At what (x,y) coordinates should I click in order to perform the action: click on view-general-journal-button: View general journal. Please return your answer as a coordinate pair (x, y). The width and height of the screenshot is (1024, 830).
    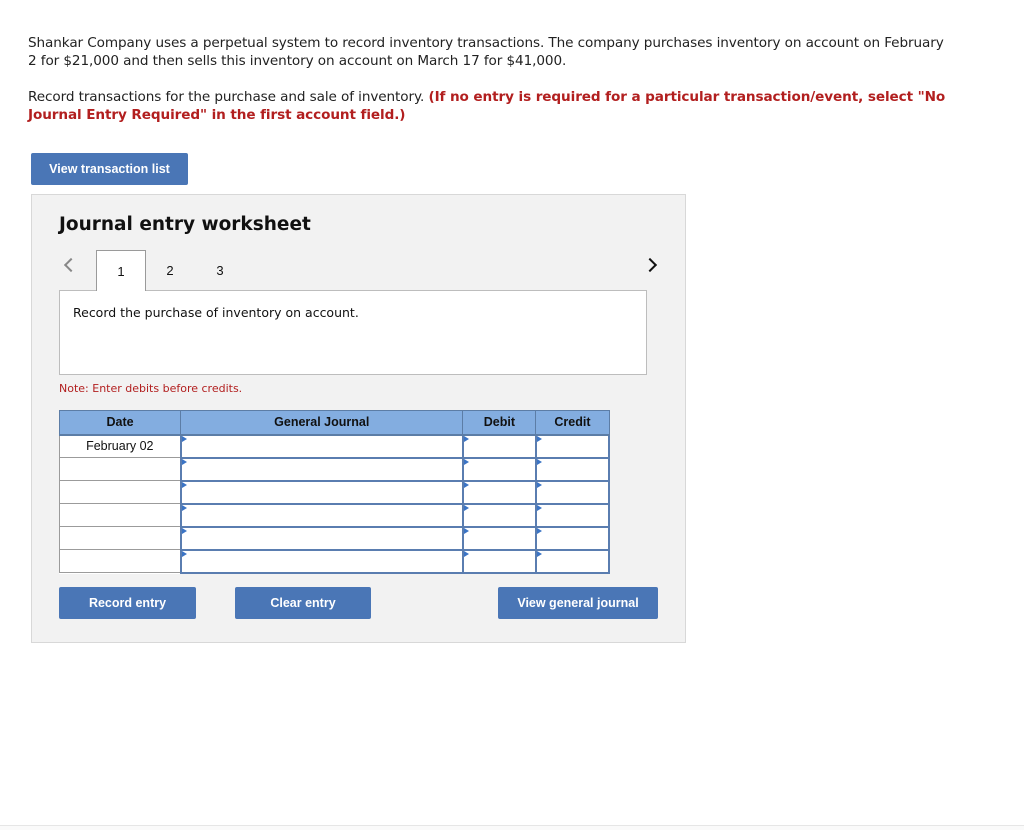
    Looking at the image, I should click on (578, 603).